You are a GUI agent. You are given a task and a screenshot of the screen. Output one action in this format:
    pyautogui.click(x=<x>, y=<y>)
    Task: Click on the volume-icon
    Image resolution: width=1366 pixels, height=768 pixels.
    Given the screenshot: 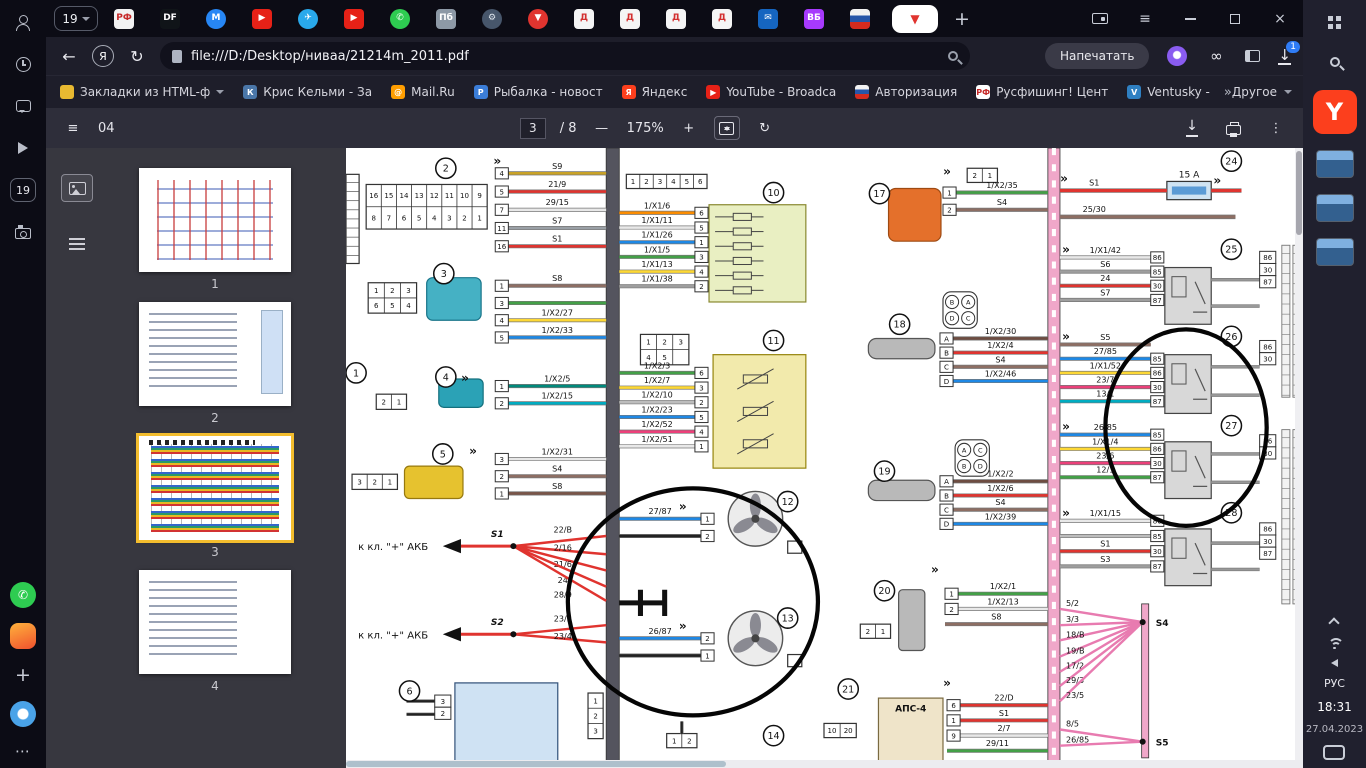 What is the action you would take?
    pyautogui.click(x=1334, y=663)
    